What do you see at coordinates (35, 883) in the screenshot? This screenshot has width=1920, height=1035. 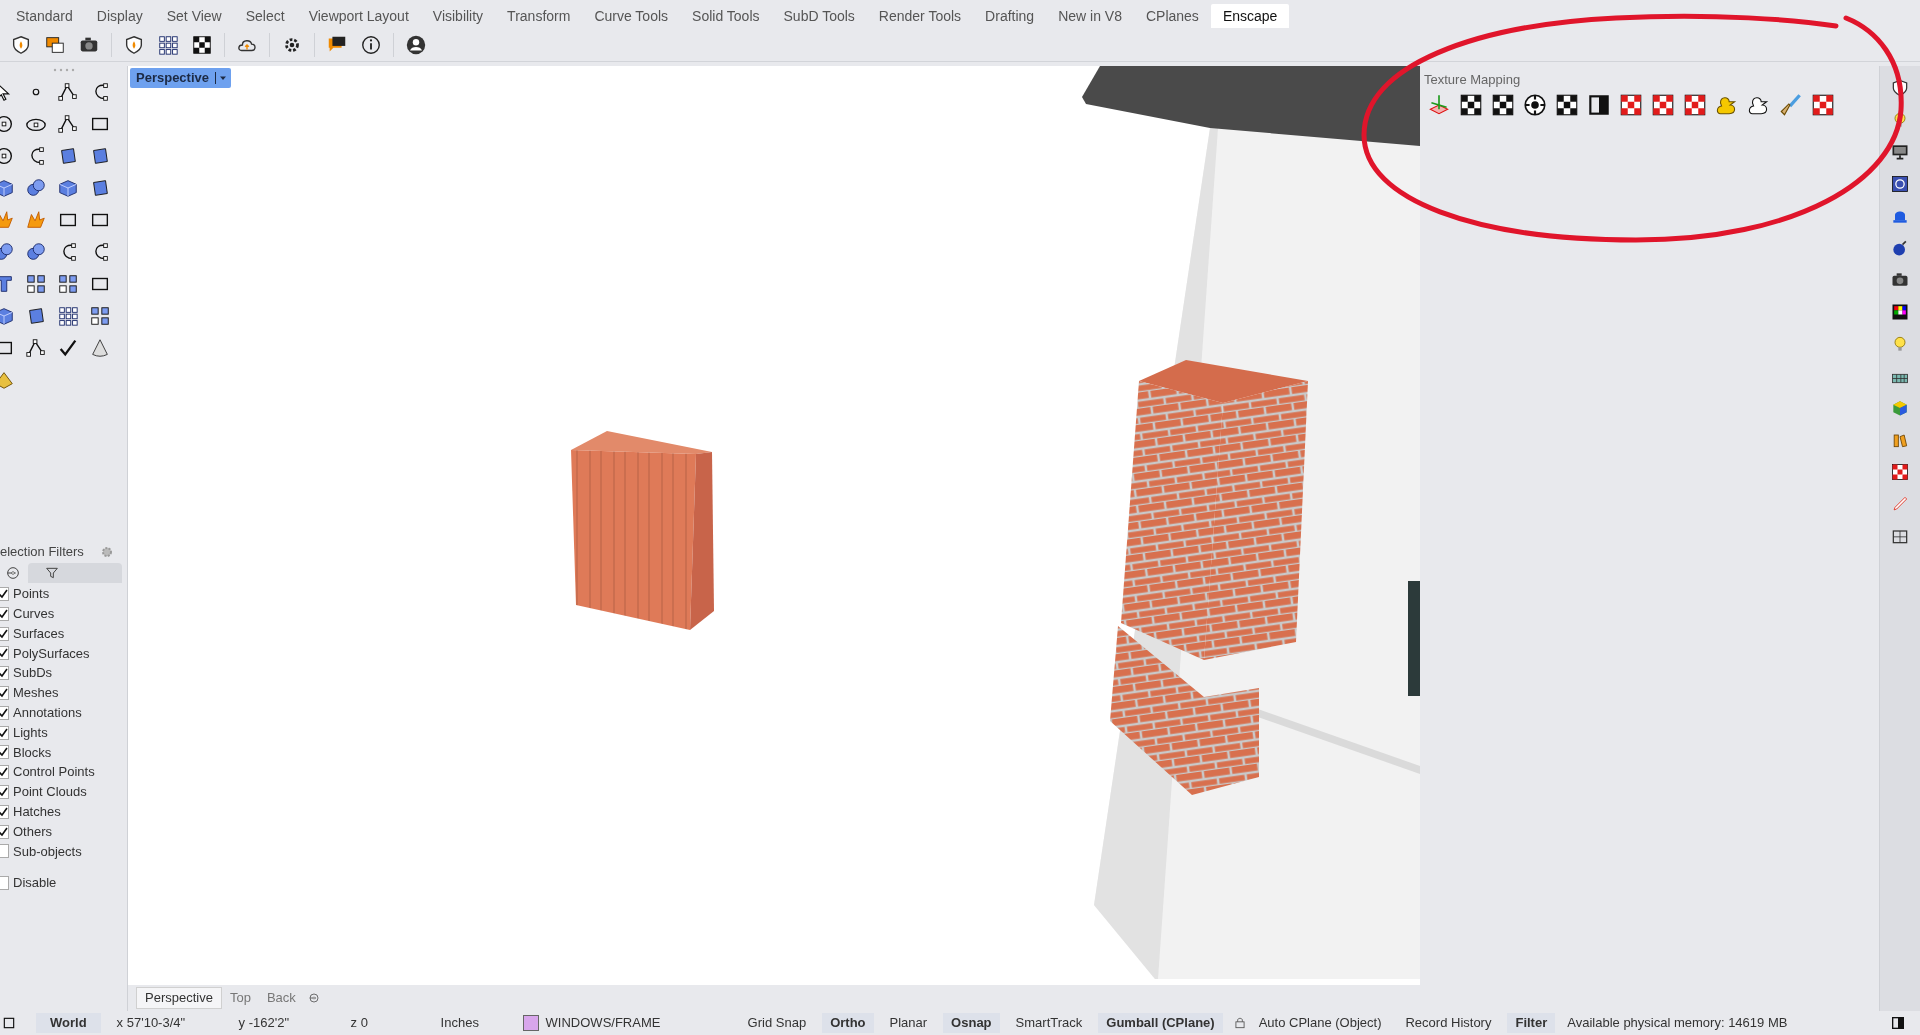 I see `checkbox-label: Disable` at bounding box center [35, 883].